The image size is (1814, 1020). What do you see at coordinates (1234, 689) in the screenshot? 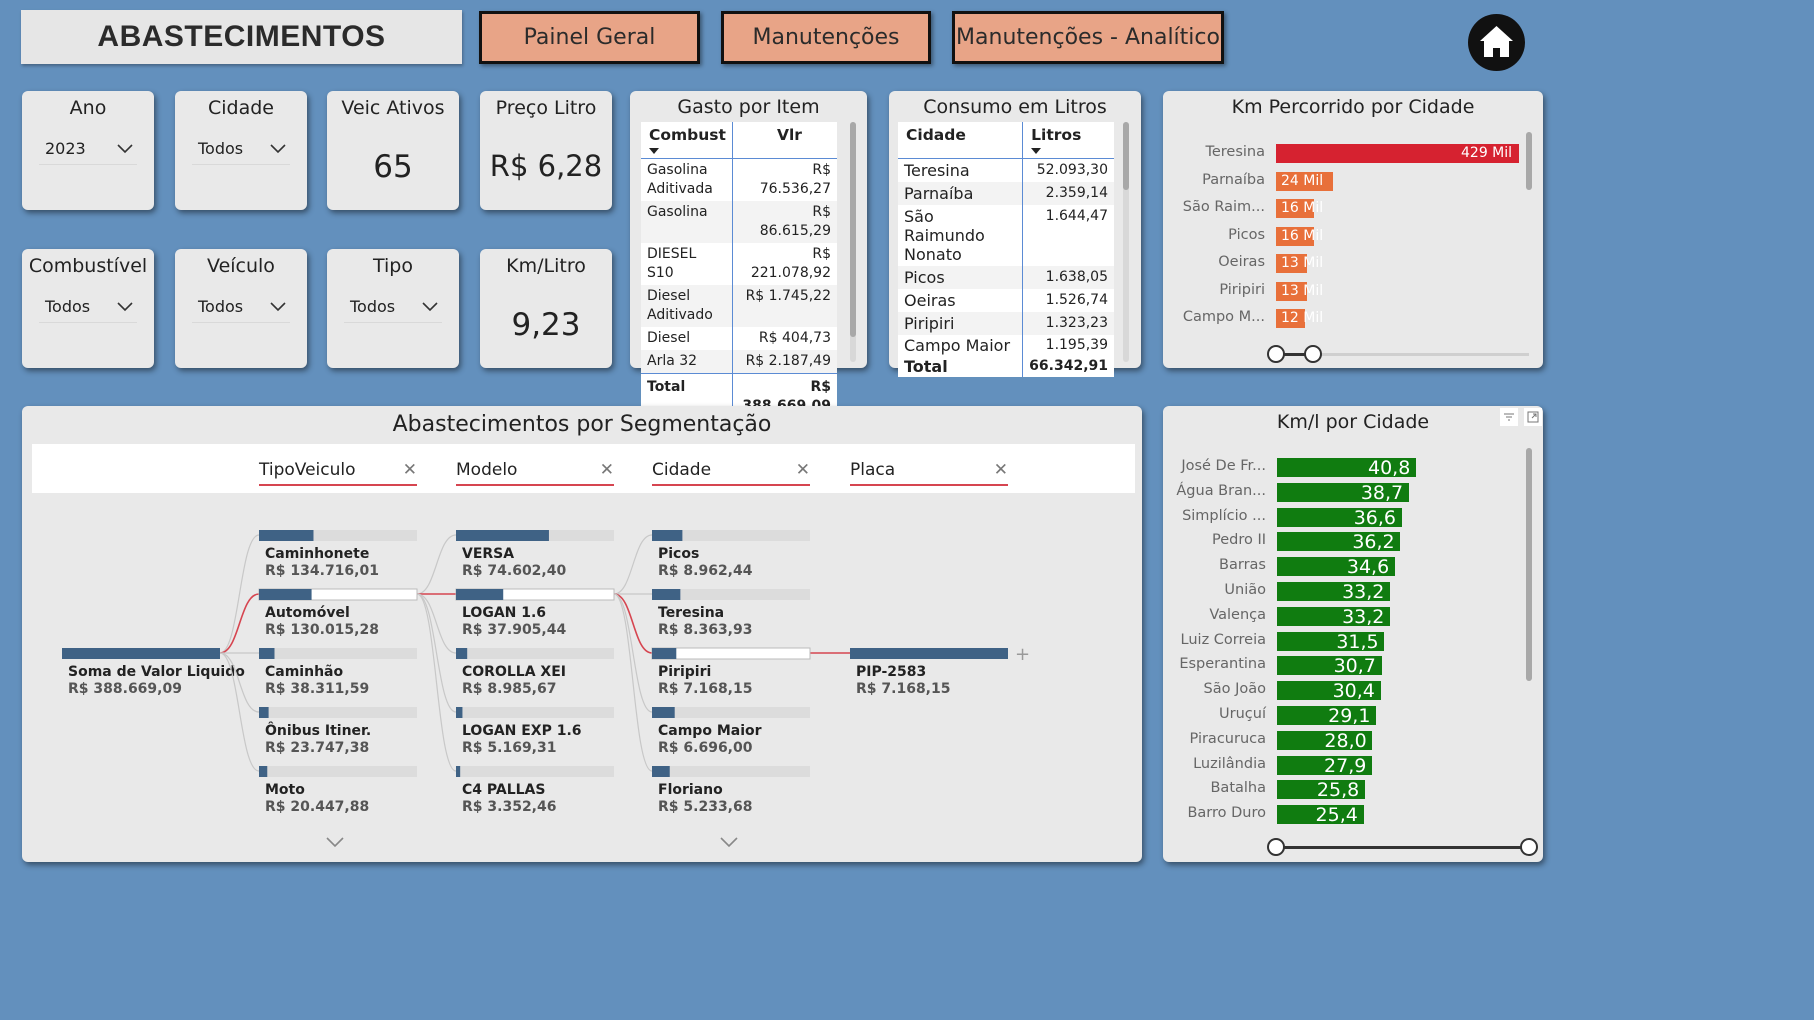
I see `kml-bar-label: São João` at bounding box center [1234, 689].